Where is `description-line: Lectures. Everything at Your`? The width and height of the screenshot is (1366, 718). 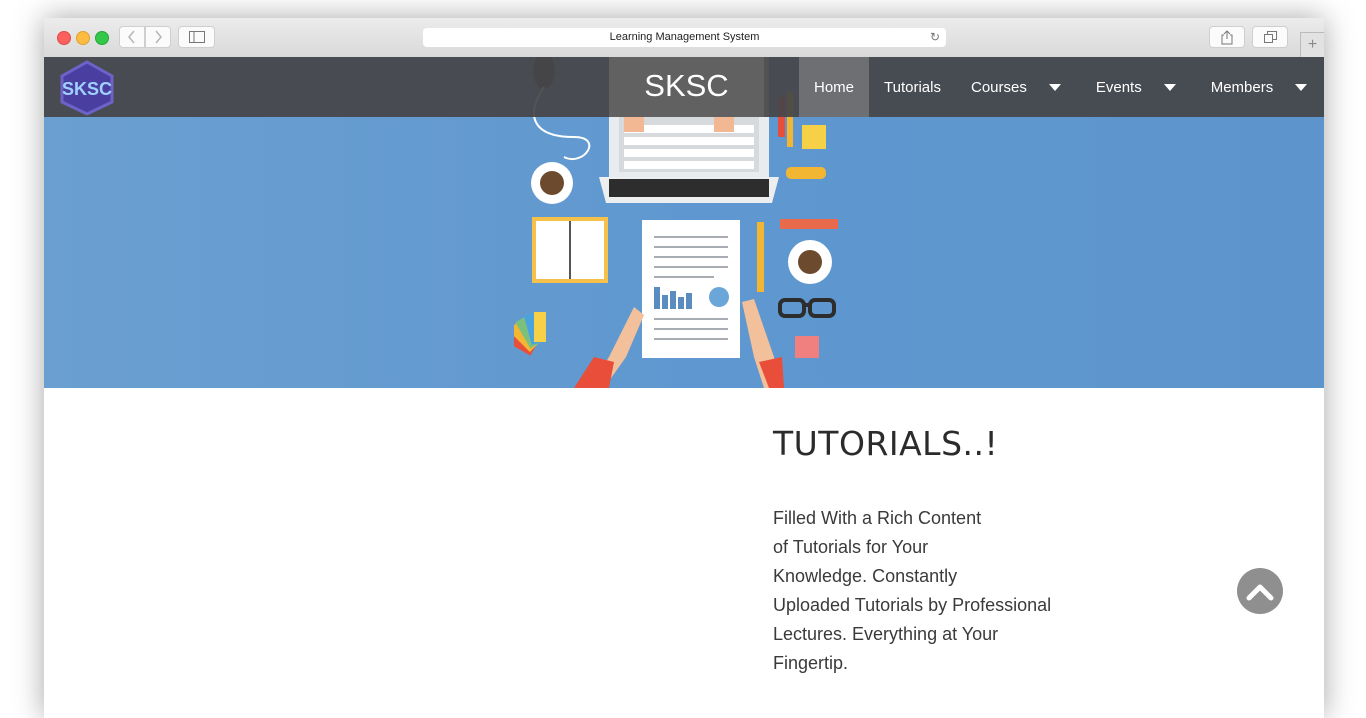 description-line: Lectures. Everything at Your is located at coordinates (886, 634).